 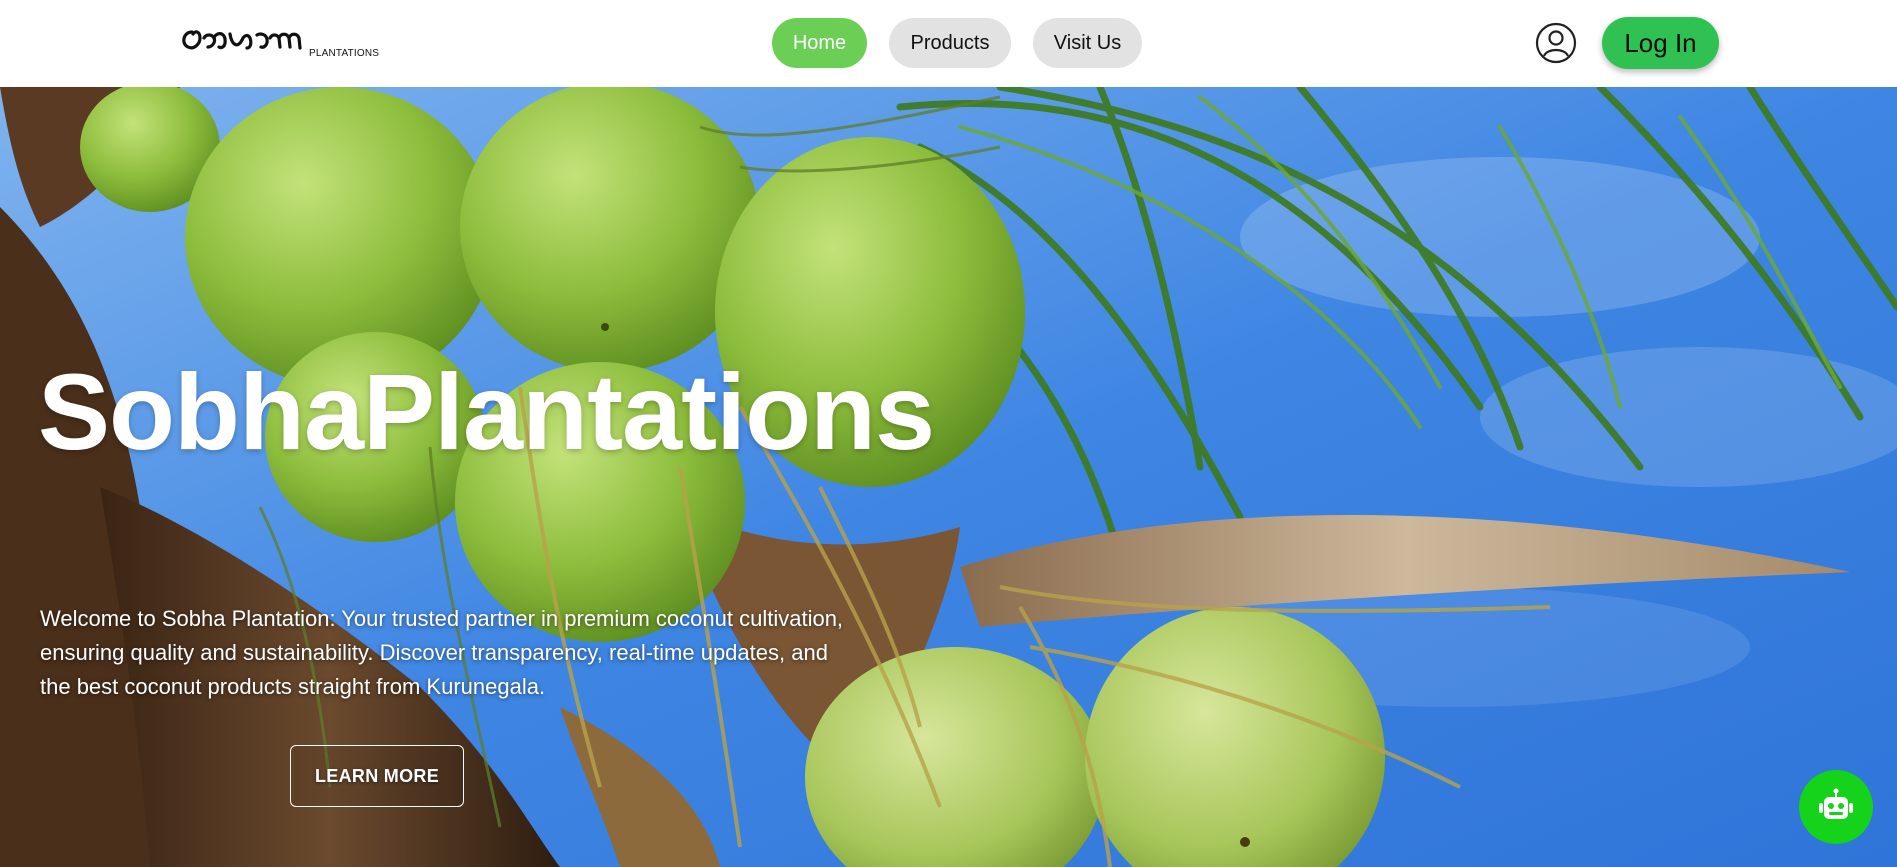 What do you see at coordinates (819, 43) in the screenshot?
I see `nav-home-button: Home` at bounding box center [819, 43].